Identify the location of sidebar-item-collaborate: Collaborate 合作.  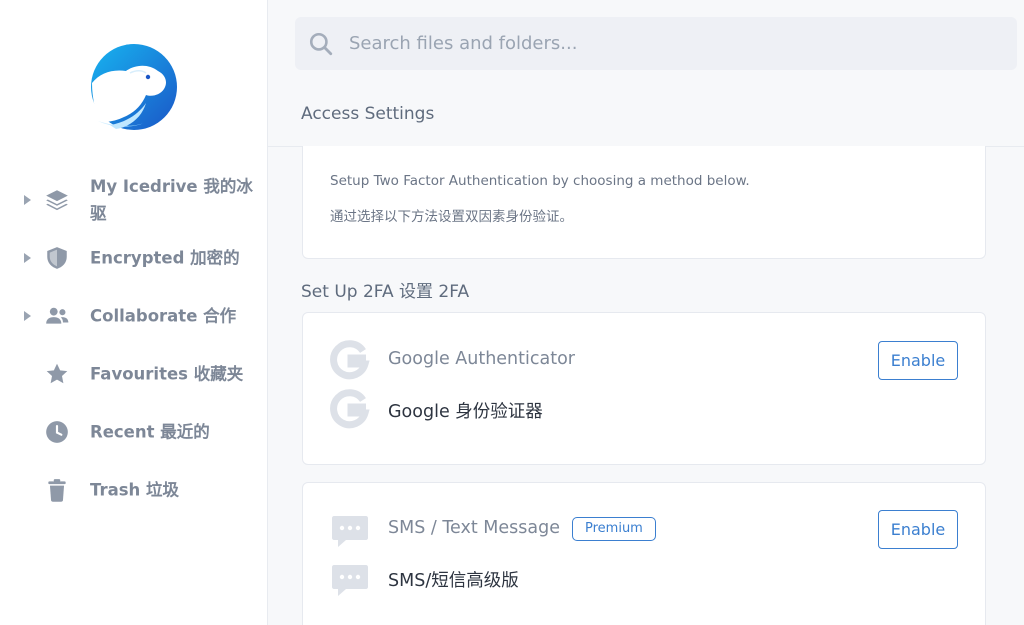
(134, 316).